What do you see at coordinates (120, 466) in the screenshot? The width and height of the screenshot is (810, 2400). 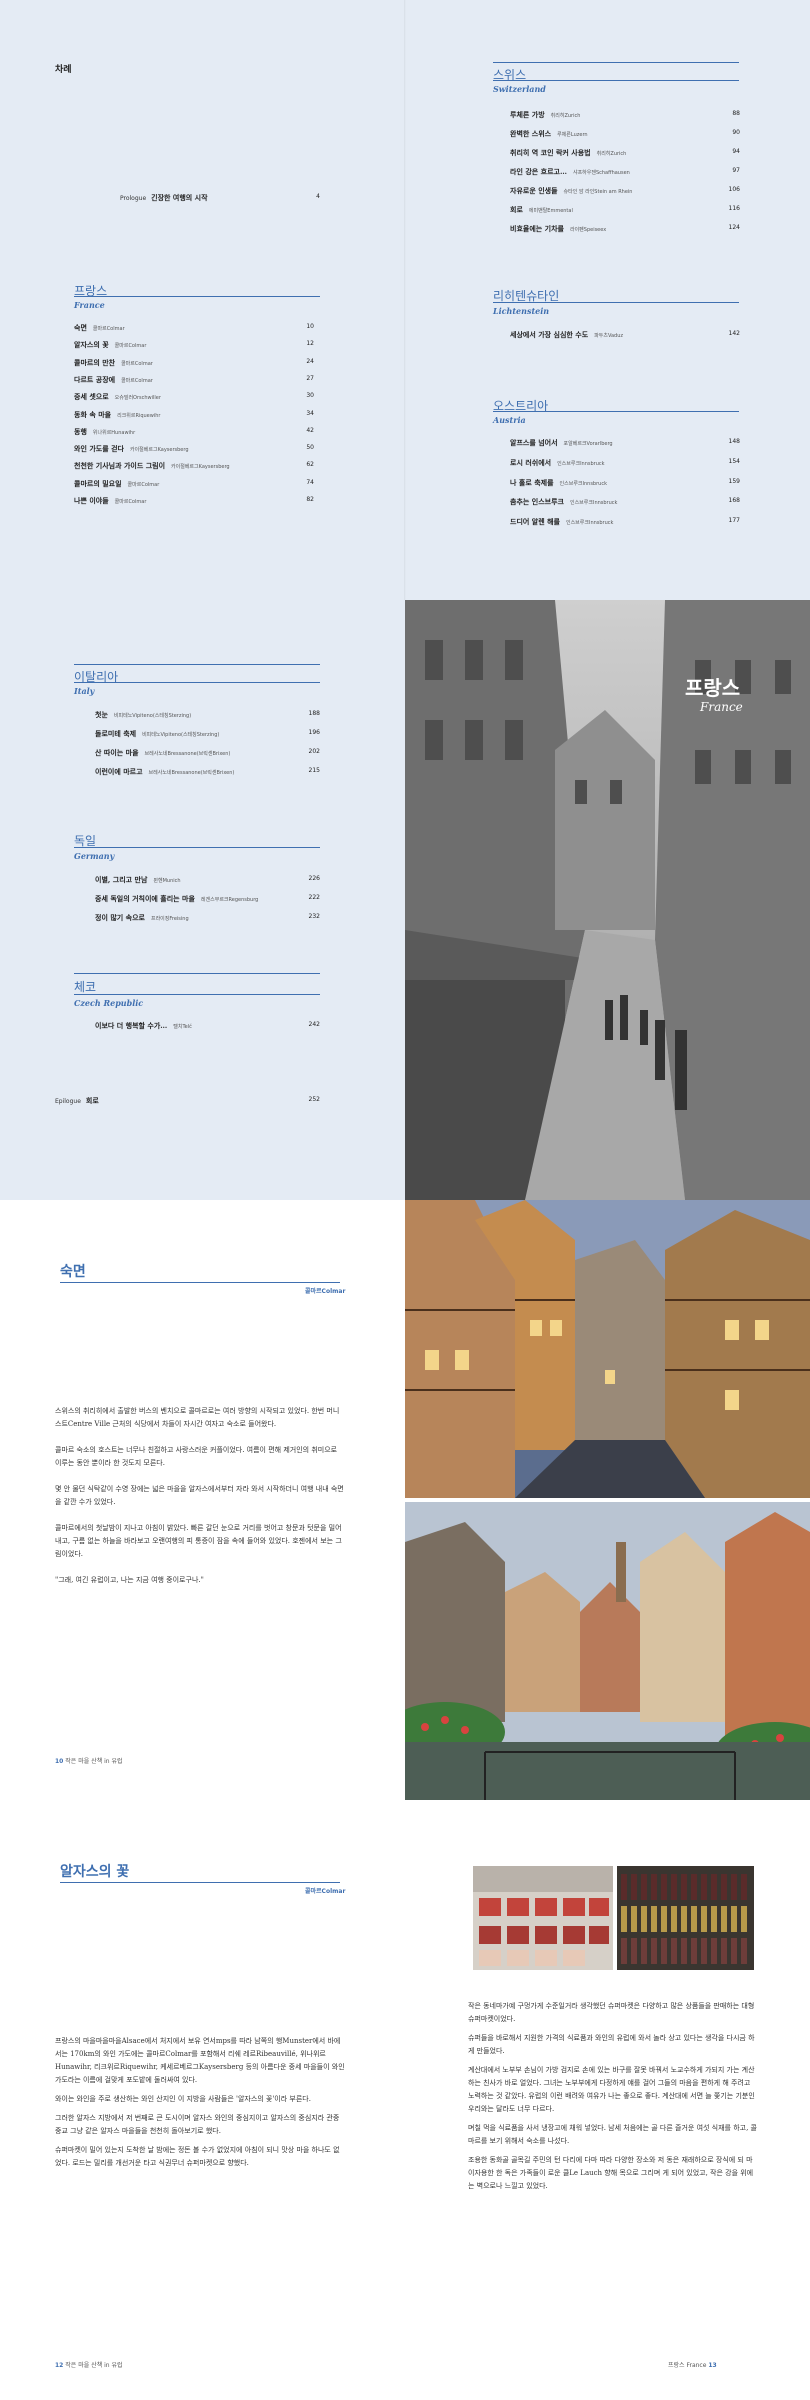 I see `toc-entry-title: 천천한 기사님과 가이드 그림이` at bounding box center [120, 466].